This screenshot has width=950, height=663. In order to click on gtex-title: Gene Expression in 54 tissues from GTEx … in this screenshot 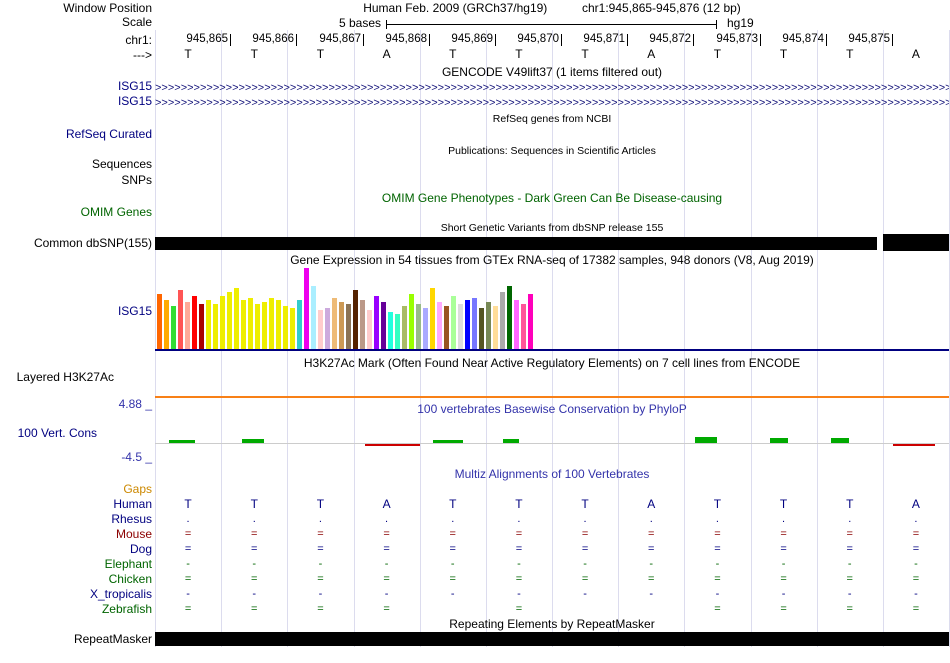, I will do `click(552, 260)`.